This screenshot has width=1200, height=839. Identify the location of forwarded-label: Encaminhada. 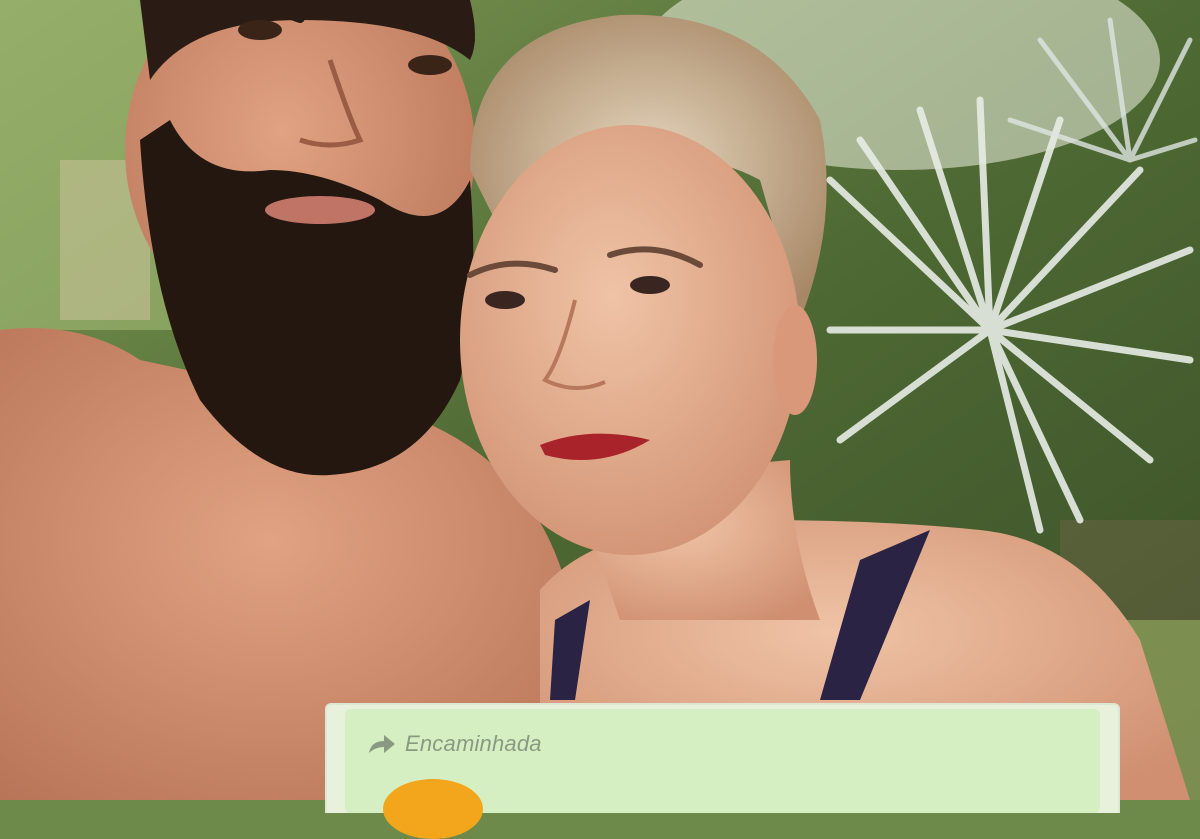
(473, 743).